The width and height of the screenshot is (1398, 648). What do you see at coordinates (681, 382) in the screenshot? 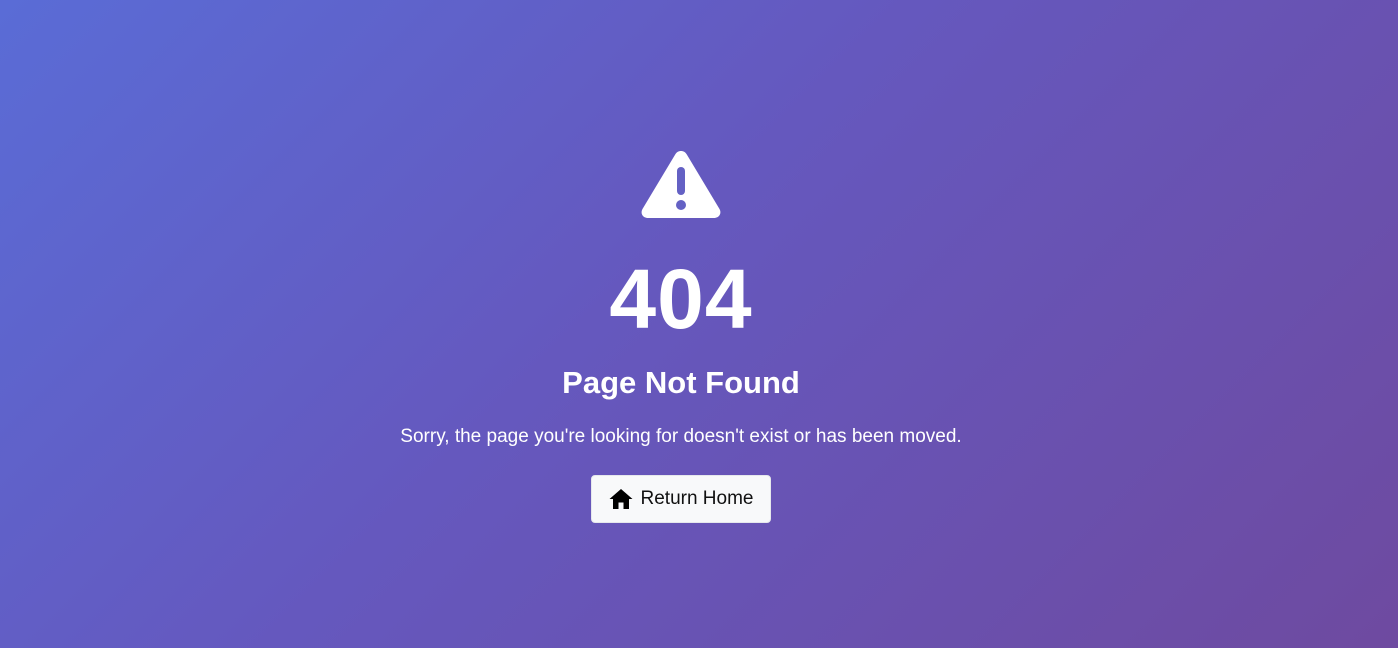
I see `page-title: Page Not Found` at bounding box center [681, 382].